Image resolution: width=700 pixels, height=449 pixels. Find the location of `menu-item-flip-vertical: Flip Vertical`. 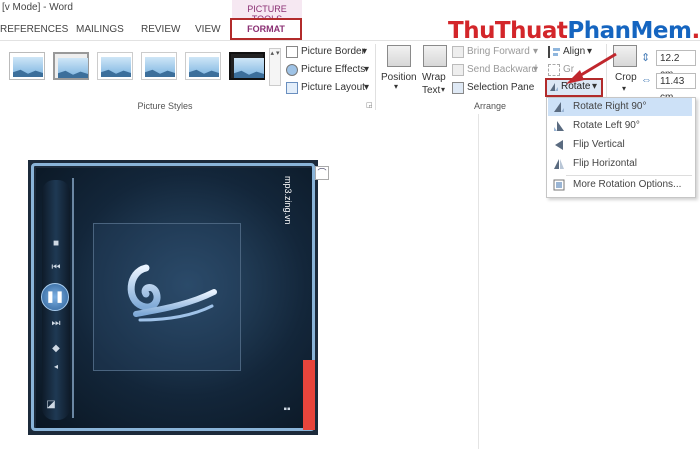

menu-item-flip-vertical: Flip Vertical is located at coordinates (620, 145).